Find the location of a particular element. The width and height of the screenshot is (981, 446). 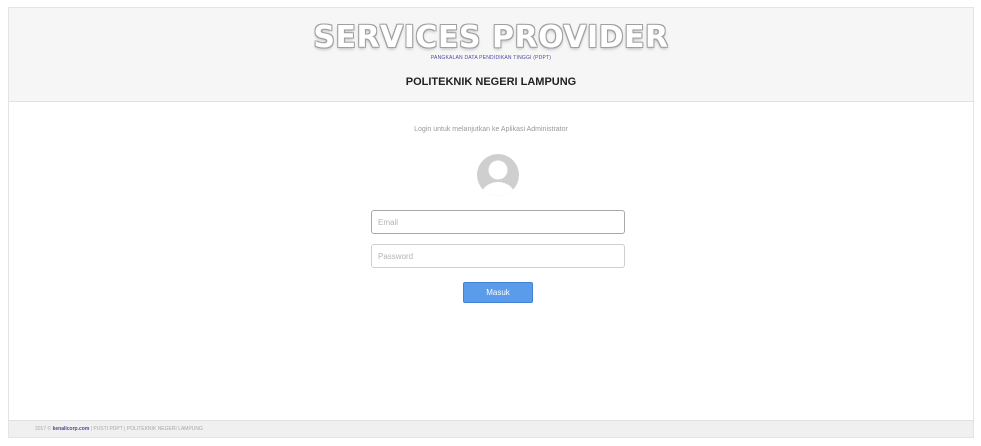

password-input is located at coordinates (498, 256).